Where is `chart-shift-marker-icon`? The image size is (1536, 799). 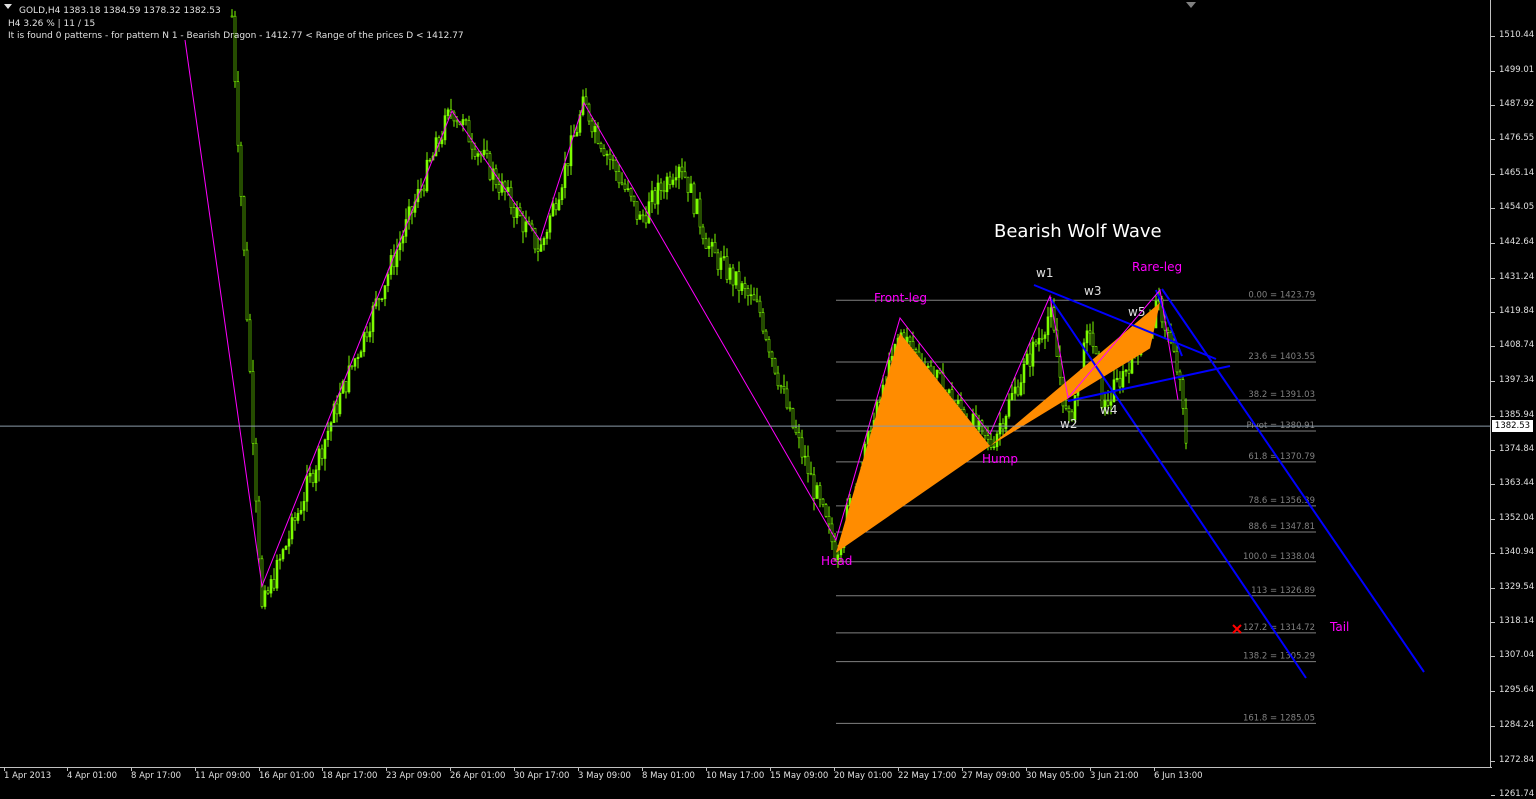 chart-shift-marker-icon is located at coordinates (1191, 5).